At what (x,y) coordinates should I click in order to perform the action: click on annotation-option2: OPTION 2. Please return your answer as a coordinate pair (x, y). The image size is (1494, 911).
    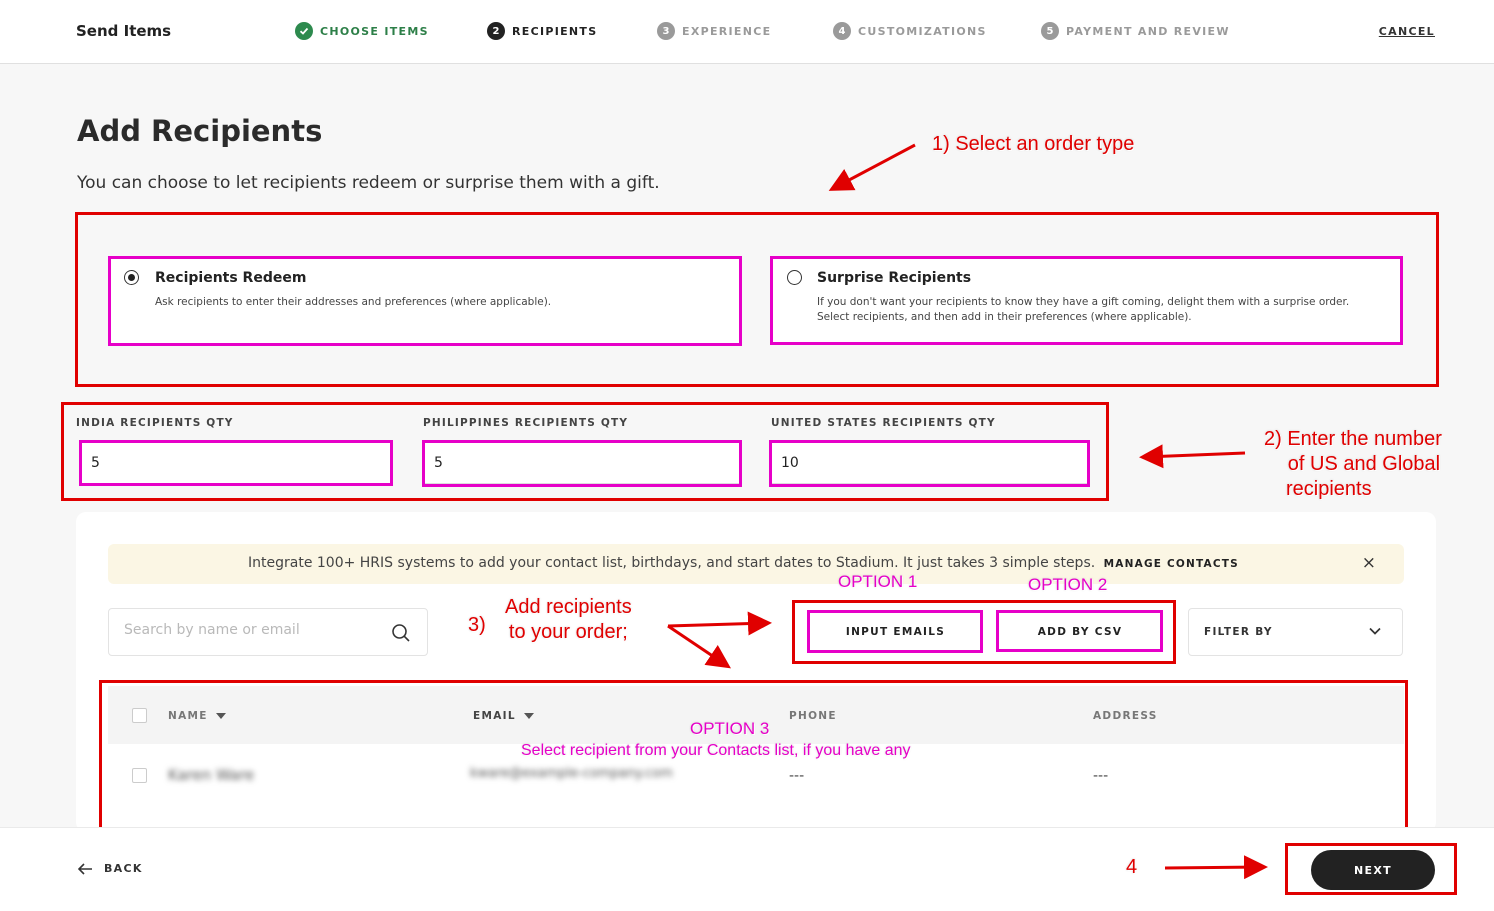
    Looking at the image, I should click on (1068, 584).